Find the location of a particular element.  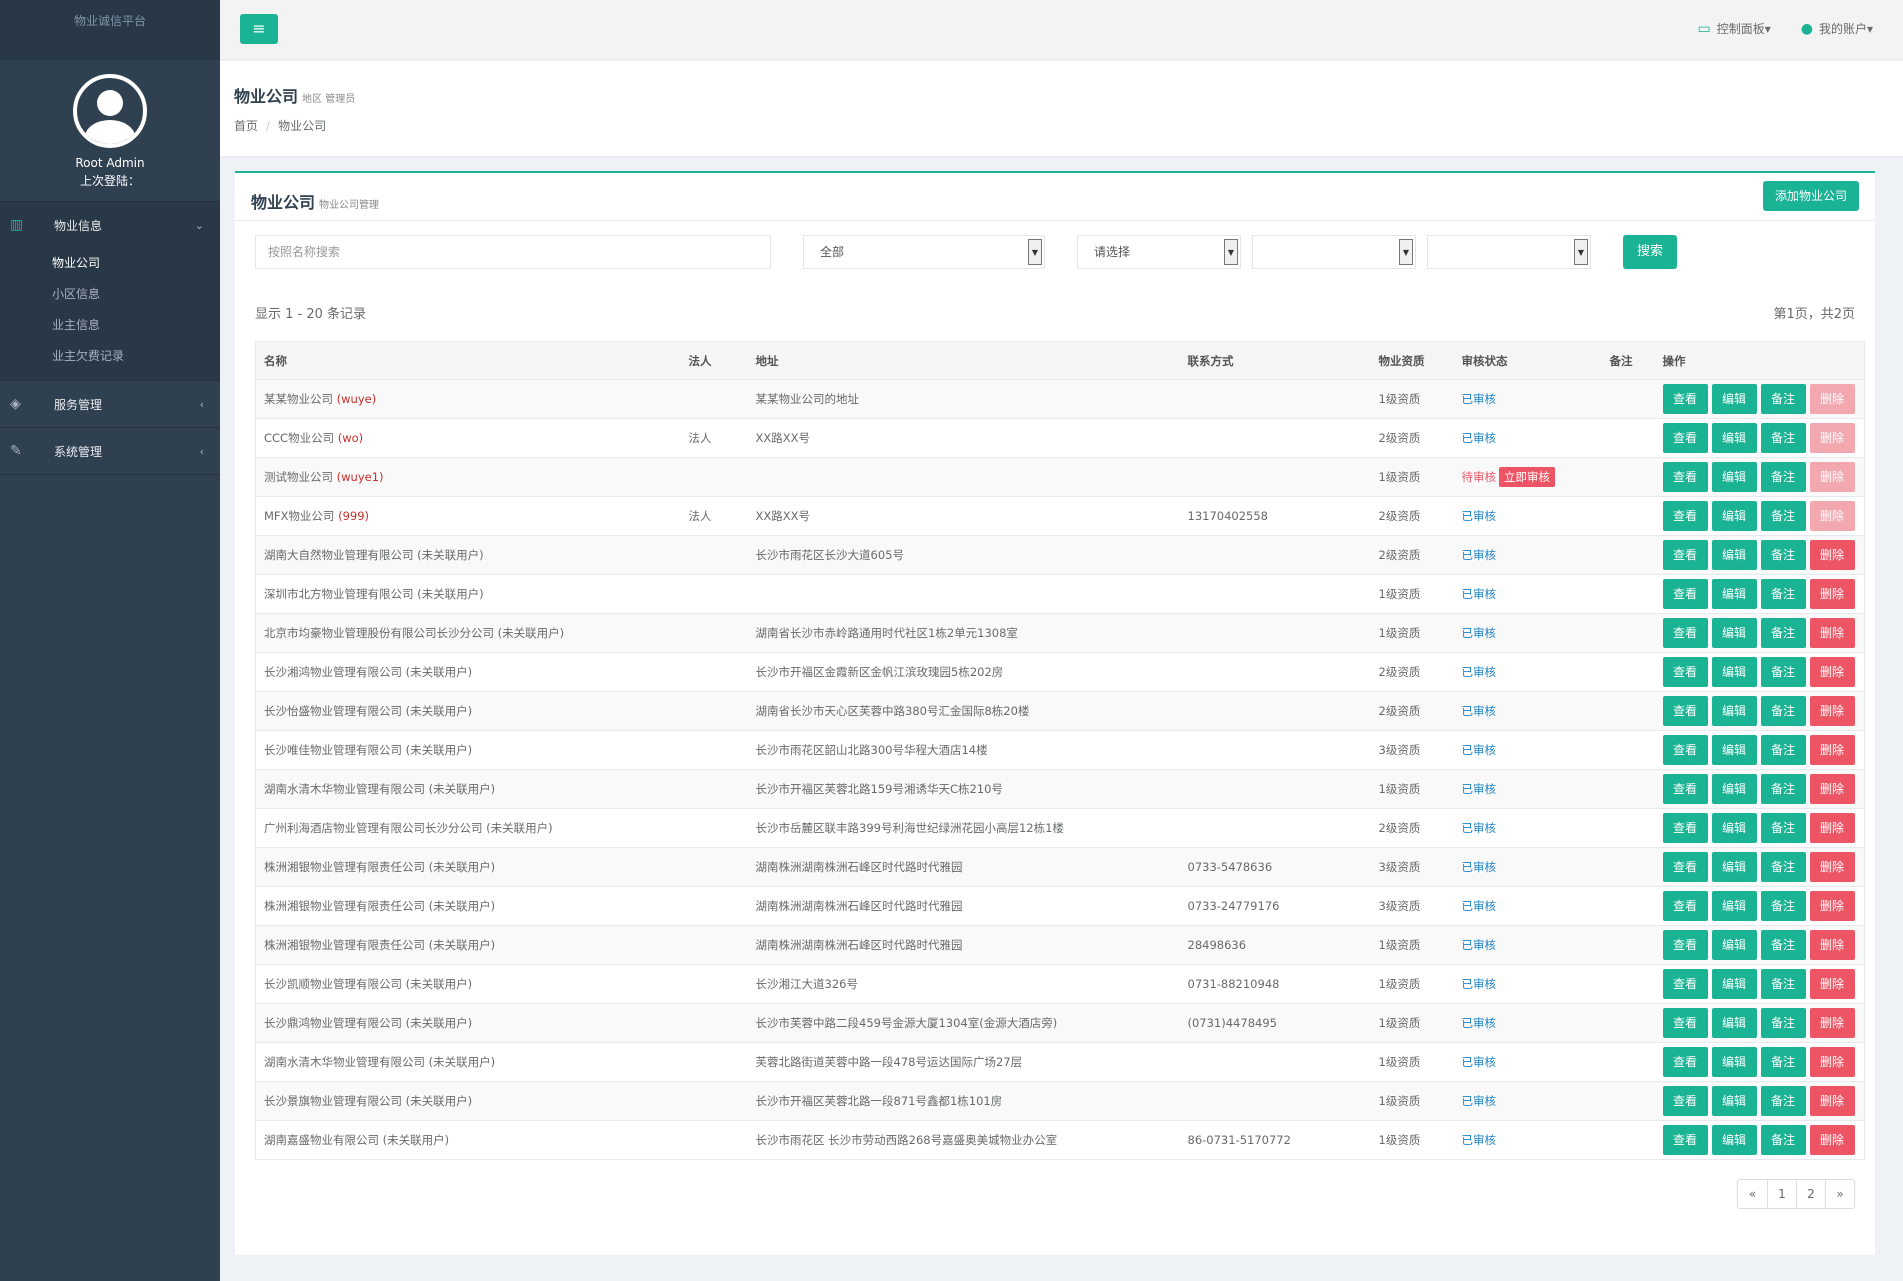

nav-item-property-info: ▥ 物业信息 ⌄ is located at coordinates (110, 225).